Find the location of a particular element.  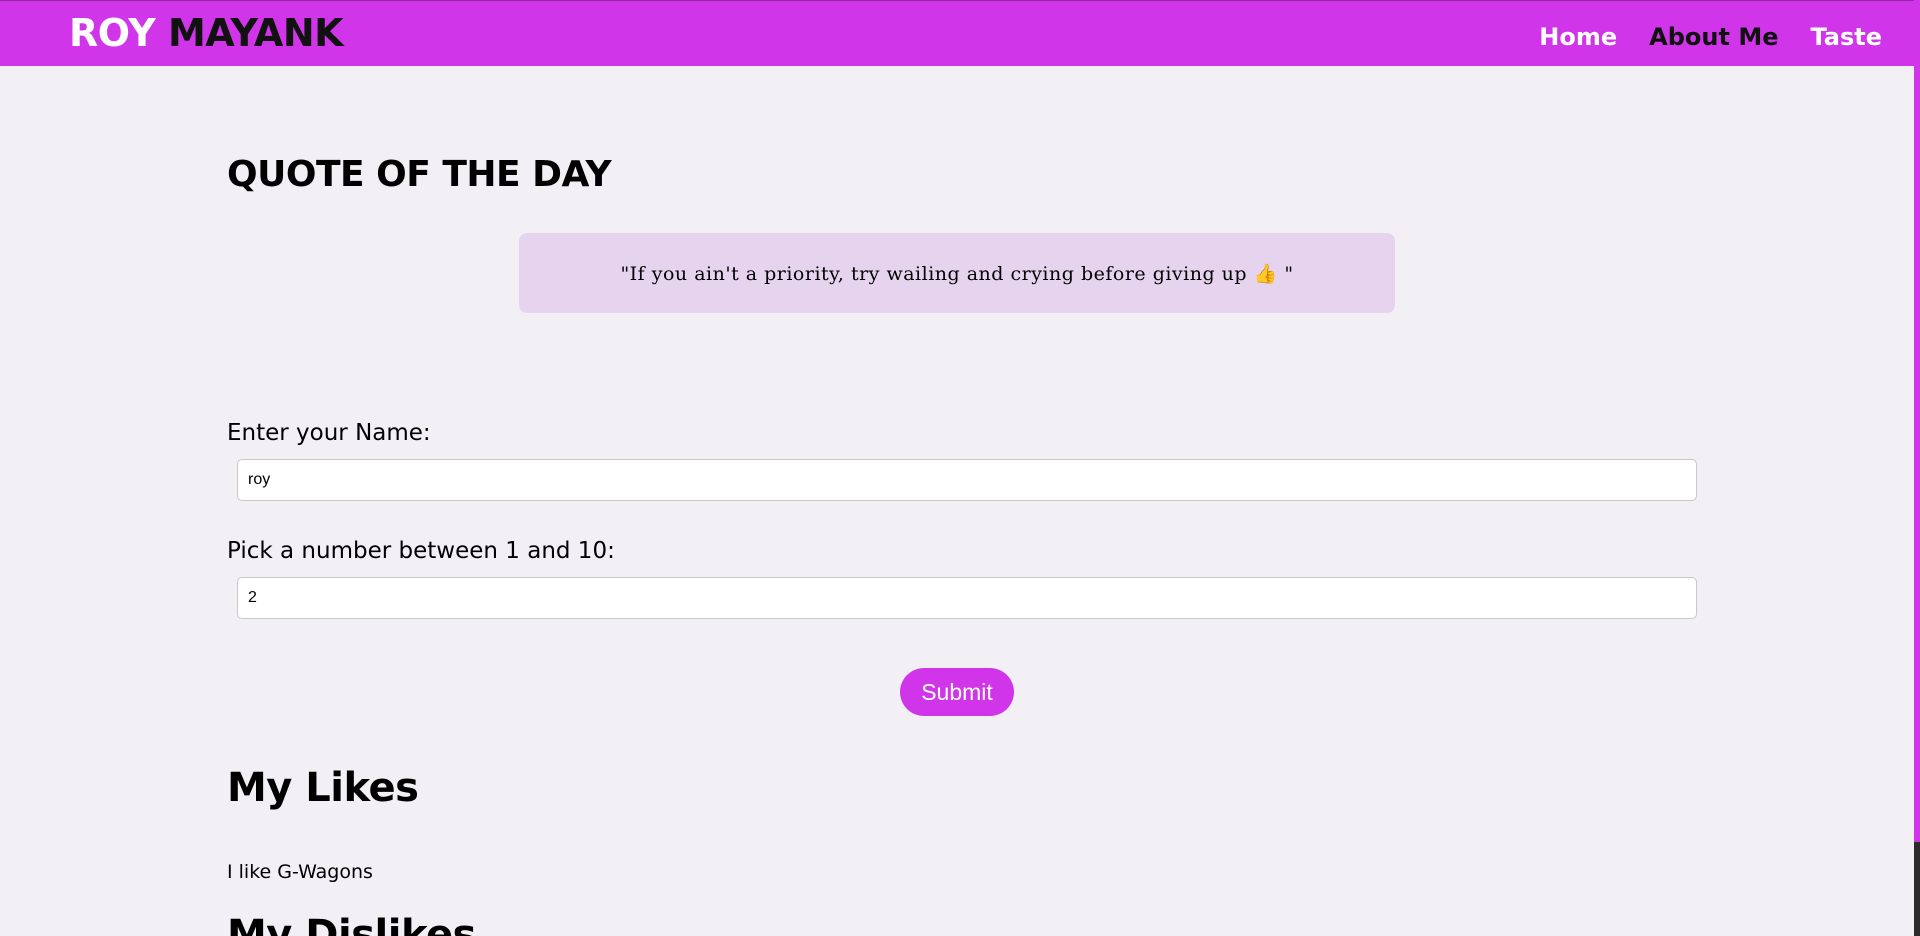

my-dislikes-heading: My Dislikes is located at coordinates (351, 924).